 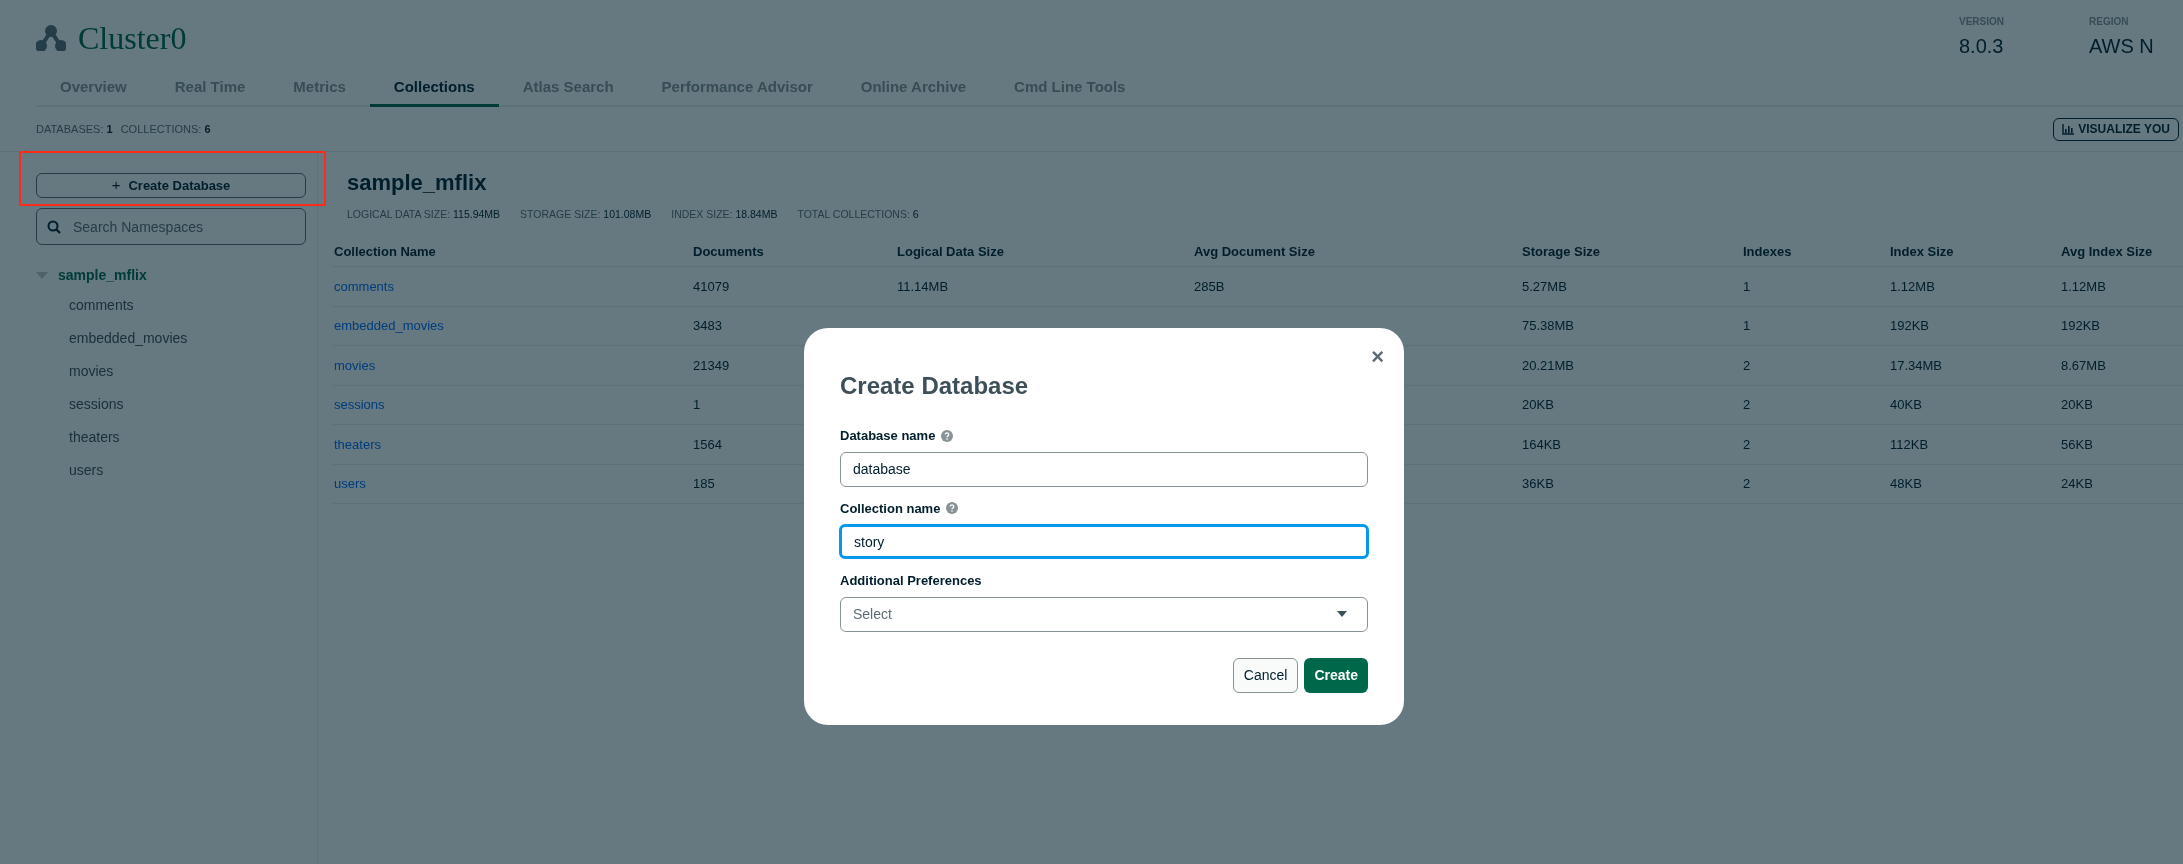 What do you see at coordinates (586, 214) in the screenshot?
I see `database-stat: STORAGE SIZE: 101.08MB` at bounding box center [586, 214].